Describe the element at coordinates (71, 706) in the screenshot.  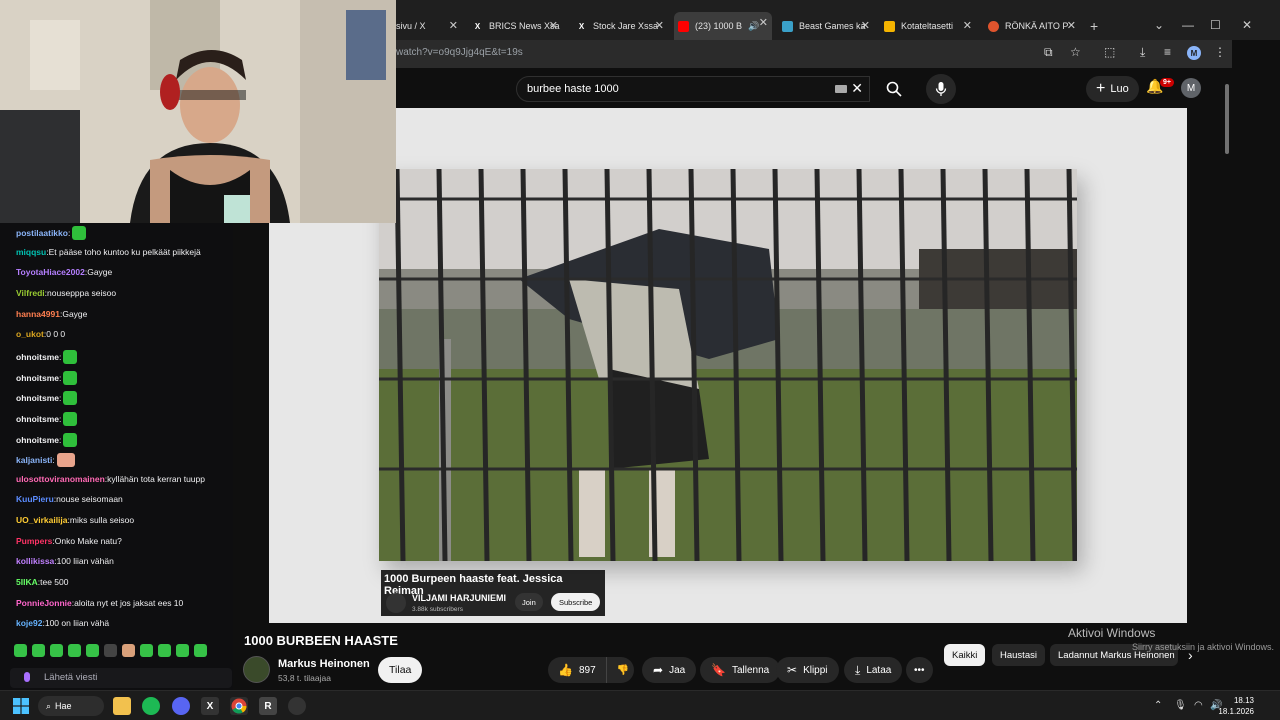
I see `taskbar-search: ⌕ Hae` at that location.